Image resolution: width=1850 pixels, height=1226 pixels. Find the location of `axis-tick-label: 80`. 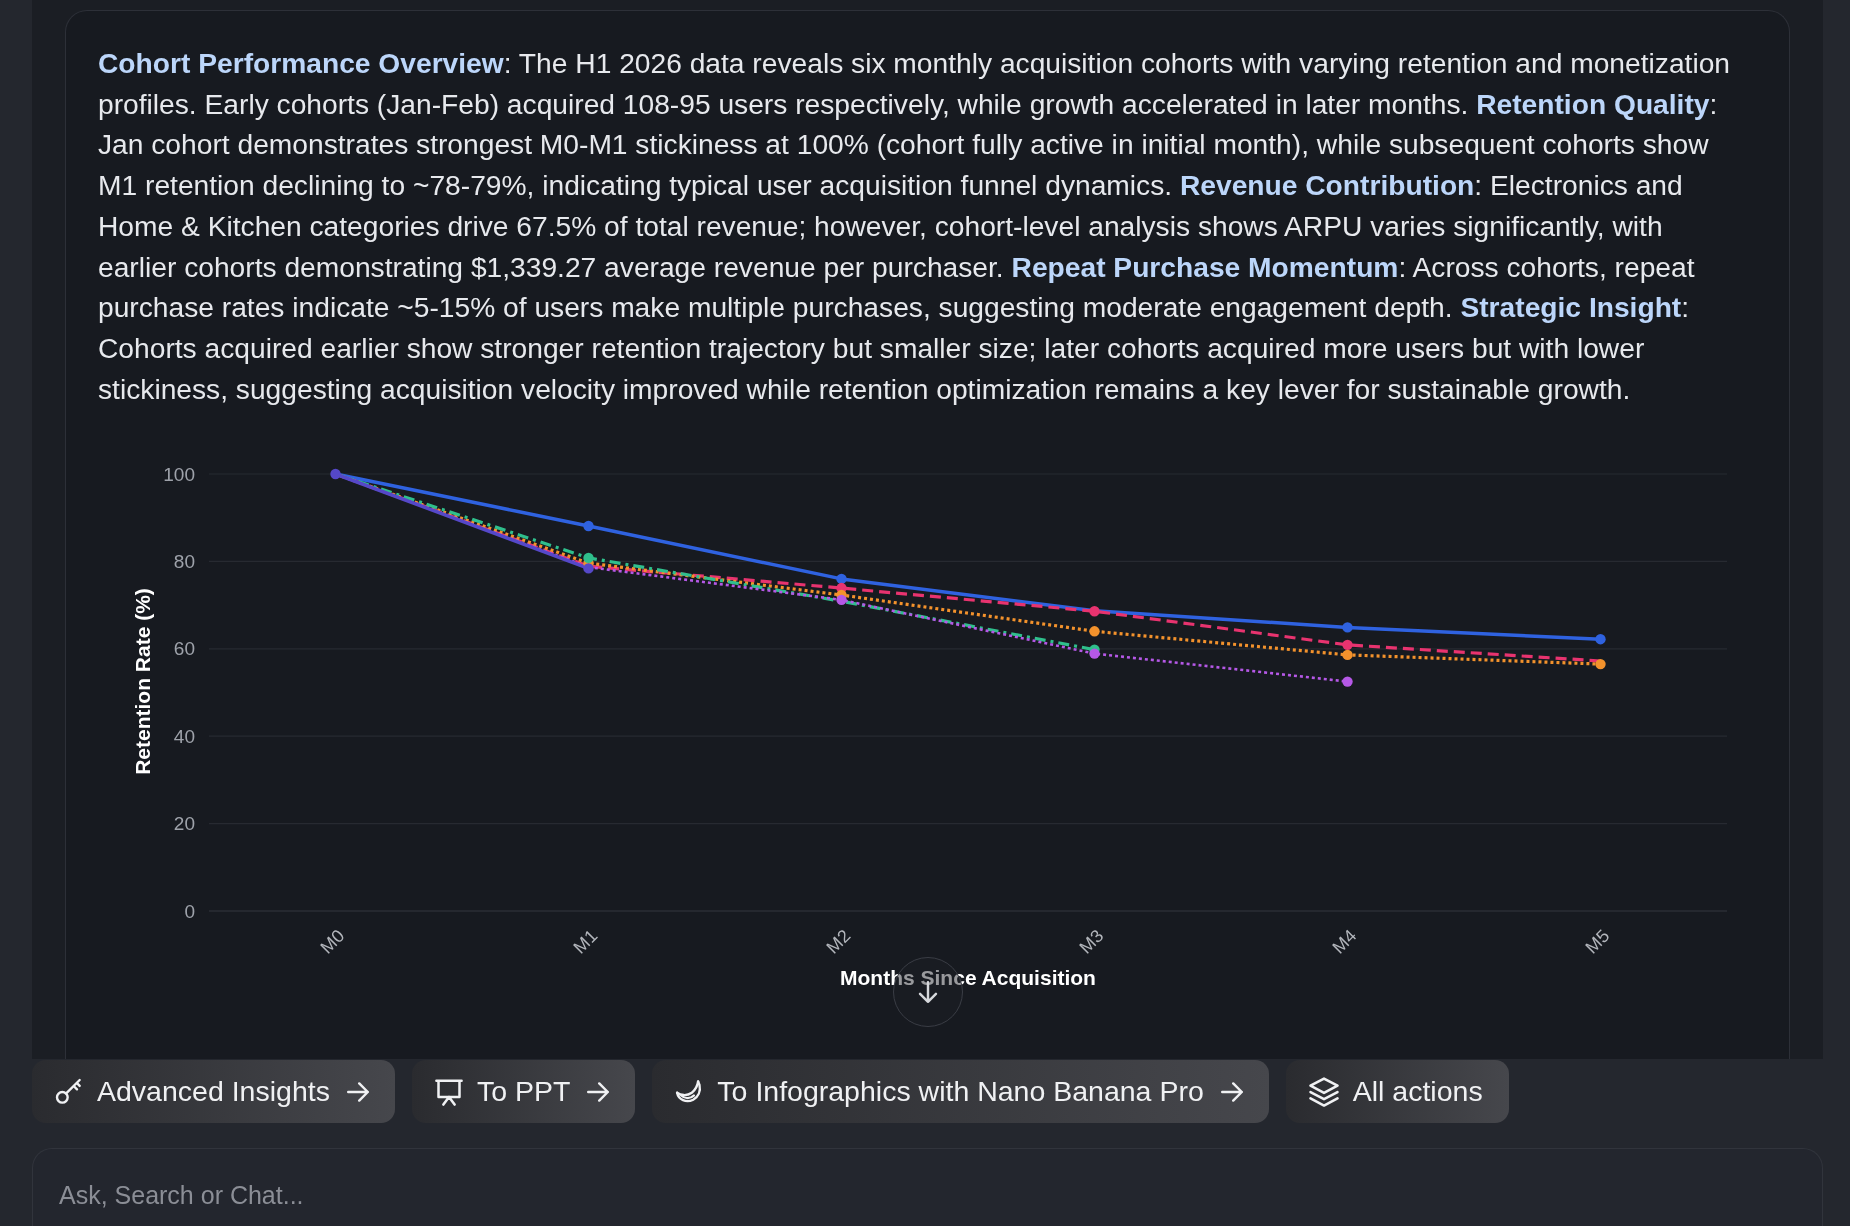

axis-tick-label: 80 is located at coordinates (184, 562).